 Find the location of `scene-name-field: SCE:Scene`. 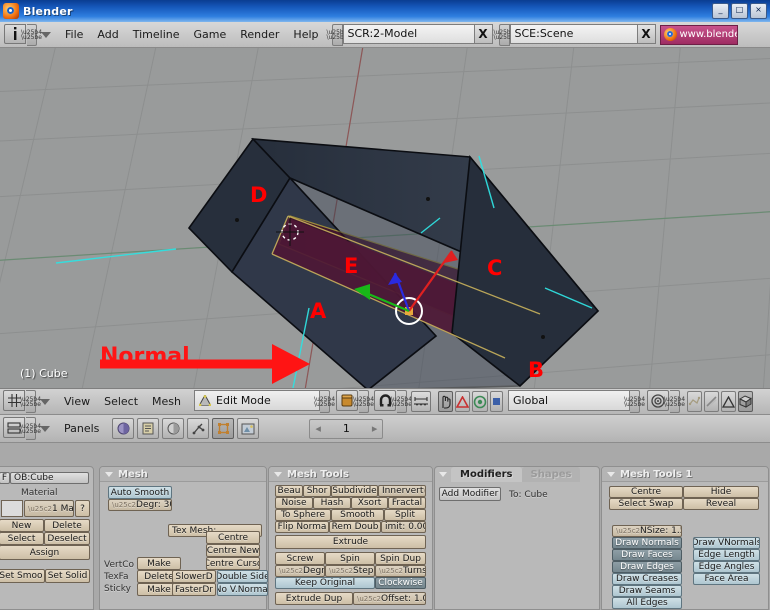

scene-name-field: SCE:Scene is located at coordinates (573, 33).